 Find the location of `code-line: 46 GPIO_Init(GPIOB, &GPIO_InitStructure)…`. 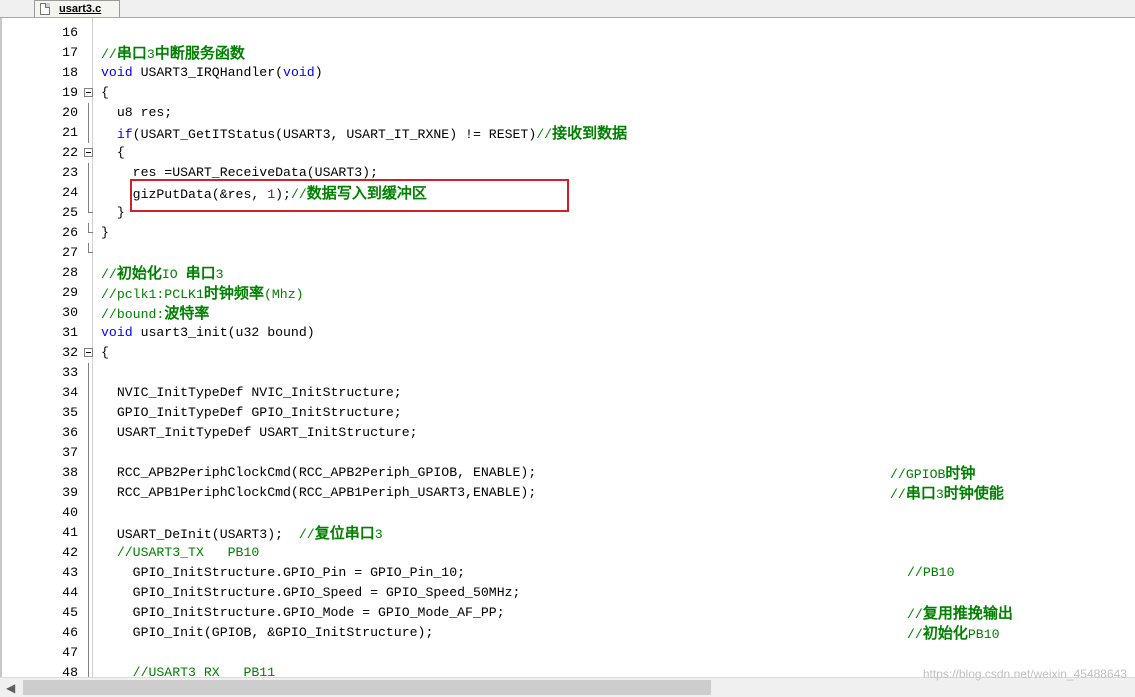

code-line: 46 GPIO_Init(GPIOB, &GPIO_InitStructure)… is located at coordinates (568, 633).